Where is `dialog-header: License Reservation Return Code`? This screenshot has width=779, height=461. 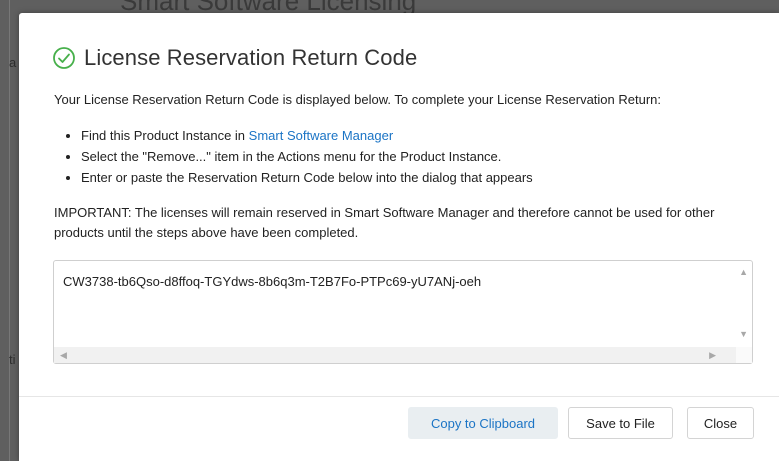 dialog-header: License Reservation Return Code is located at coordinates (234, 58).